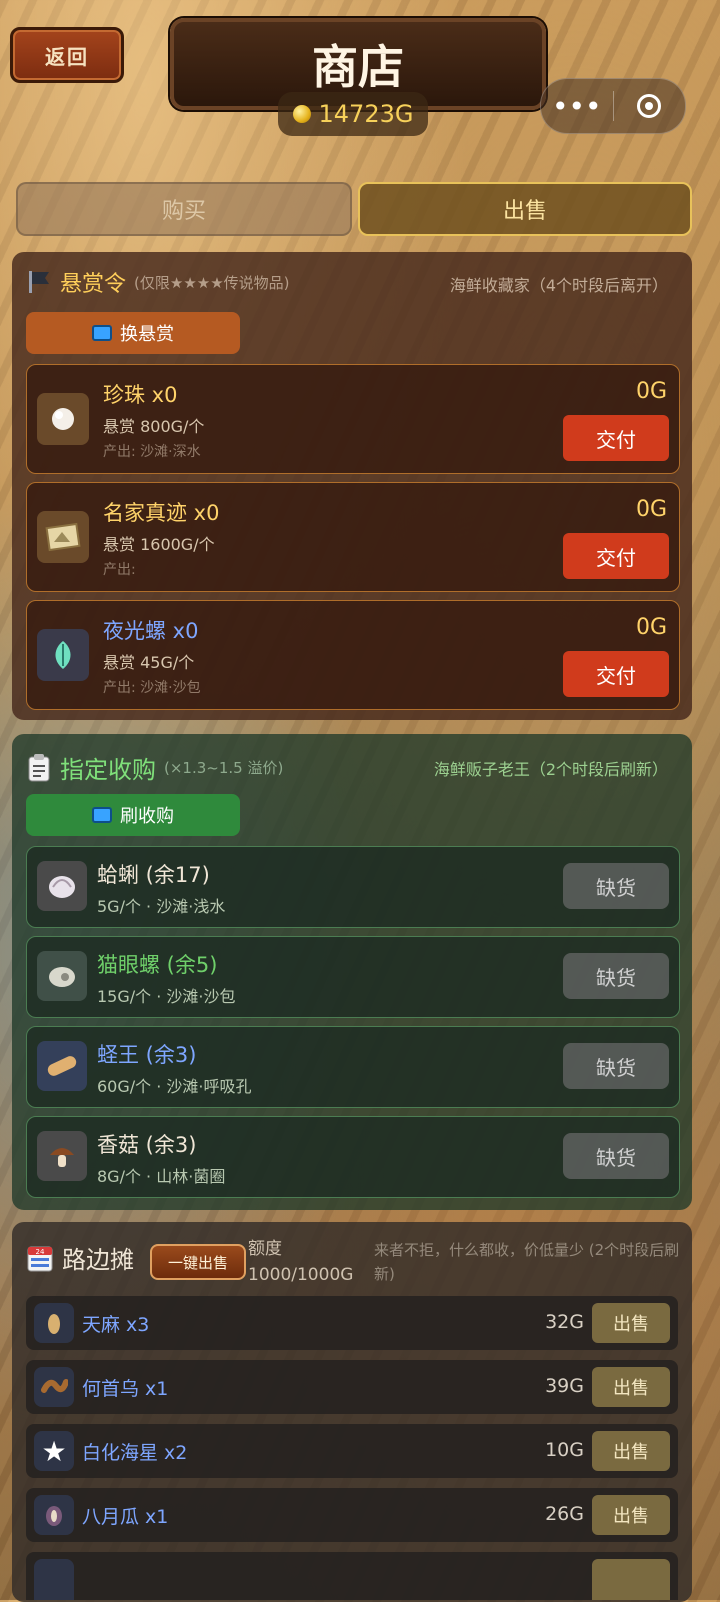  What do you see at coordinates (67, 55) in the screenshot?
I see `back-button: 返回` at bounding box center [67, 55].